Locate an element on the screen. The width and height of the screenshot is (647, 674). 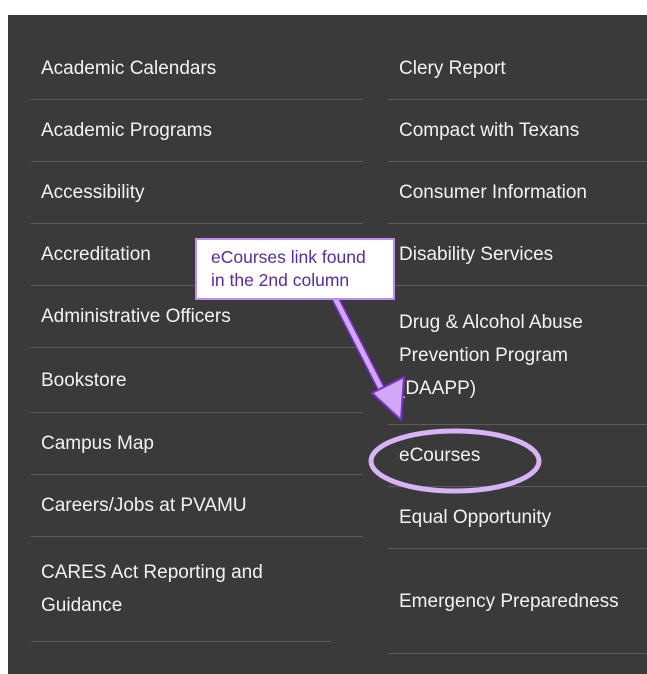
link-compact-with-texans: Compact with Texans is located at coordinates (517, 131).